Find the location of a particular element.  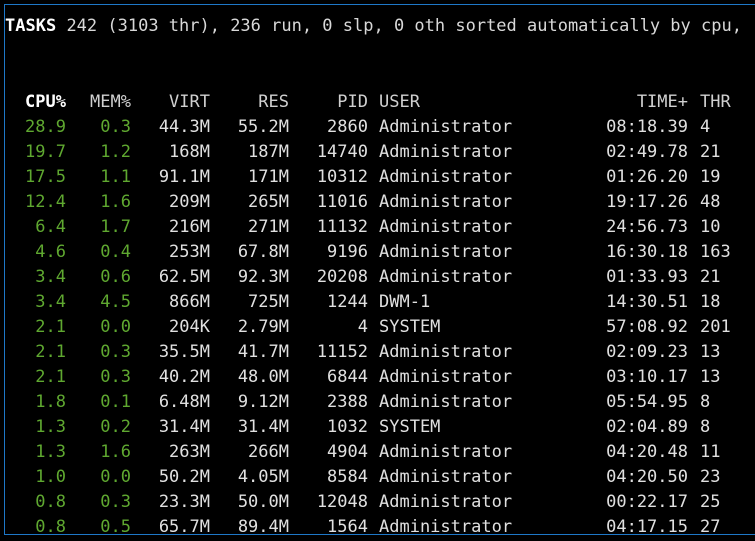

cell-virt: 263M is located at coordinates (189, 452).